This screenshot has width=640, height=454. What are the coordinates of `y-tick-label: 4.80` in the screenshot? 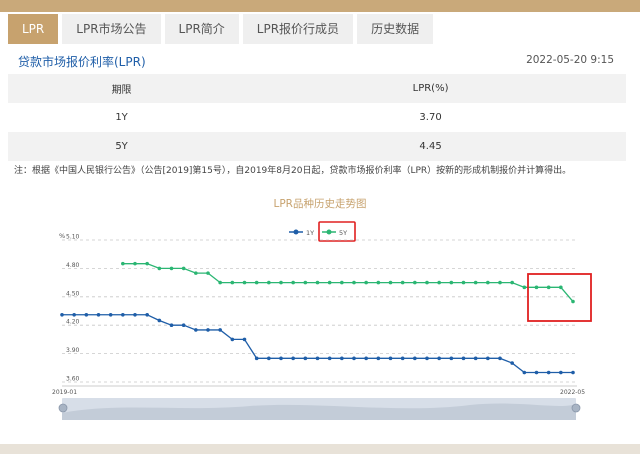 It's located at (73, 265).